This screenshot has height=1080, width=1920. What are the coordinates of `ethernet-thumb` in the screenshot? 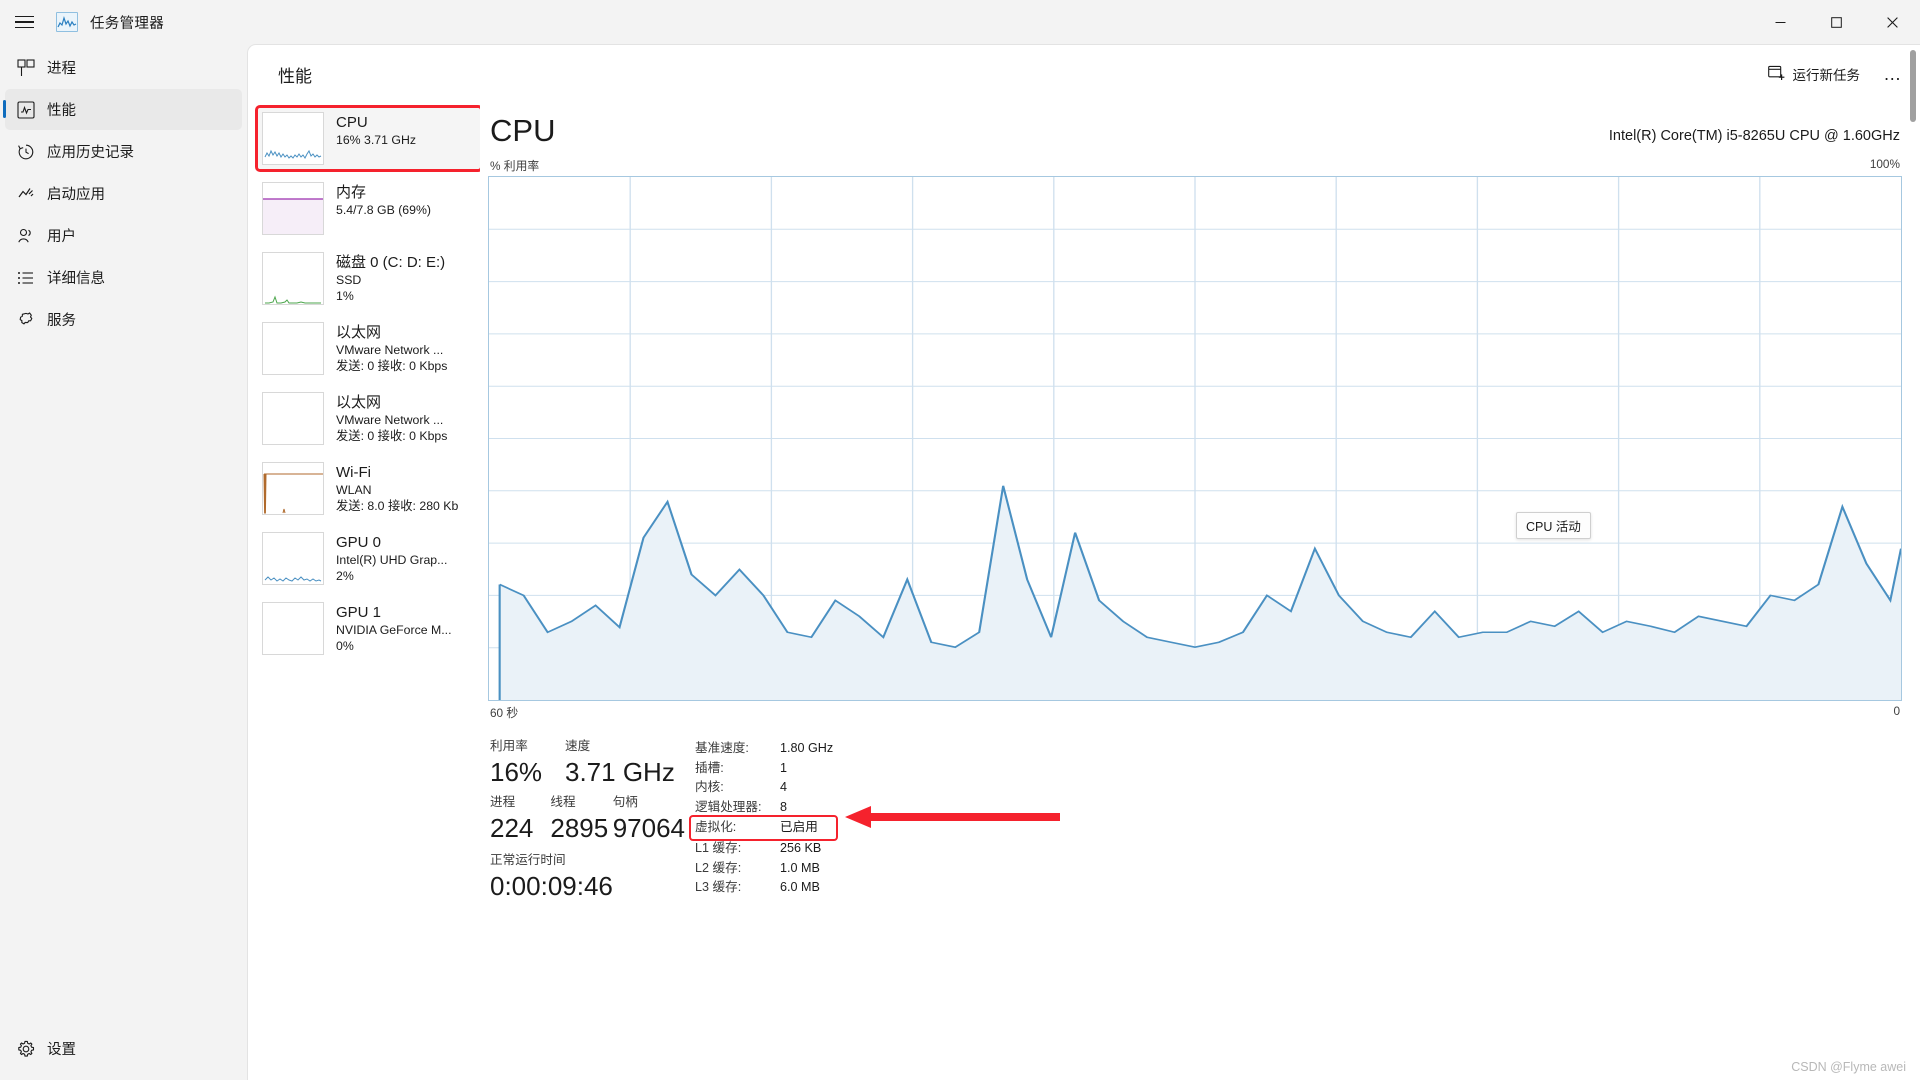 It's located at (293, 348).